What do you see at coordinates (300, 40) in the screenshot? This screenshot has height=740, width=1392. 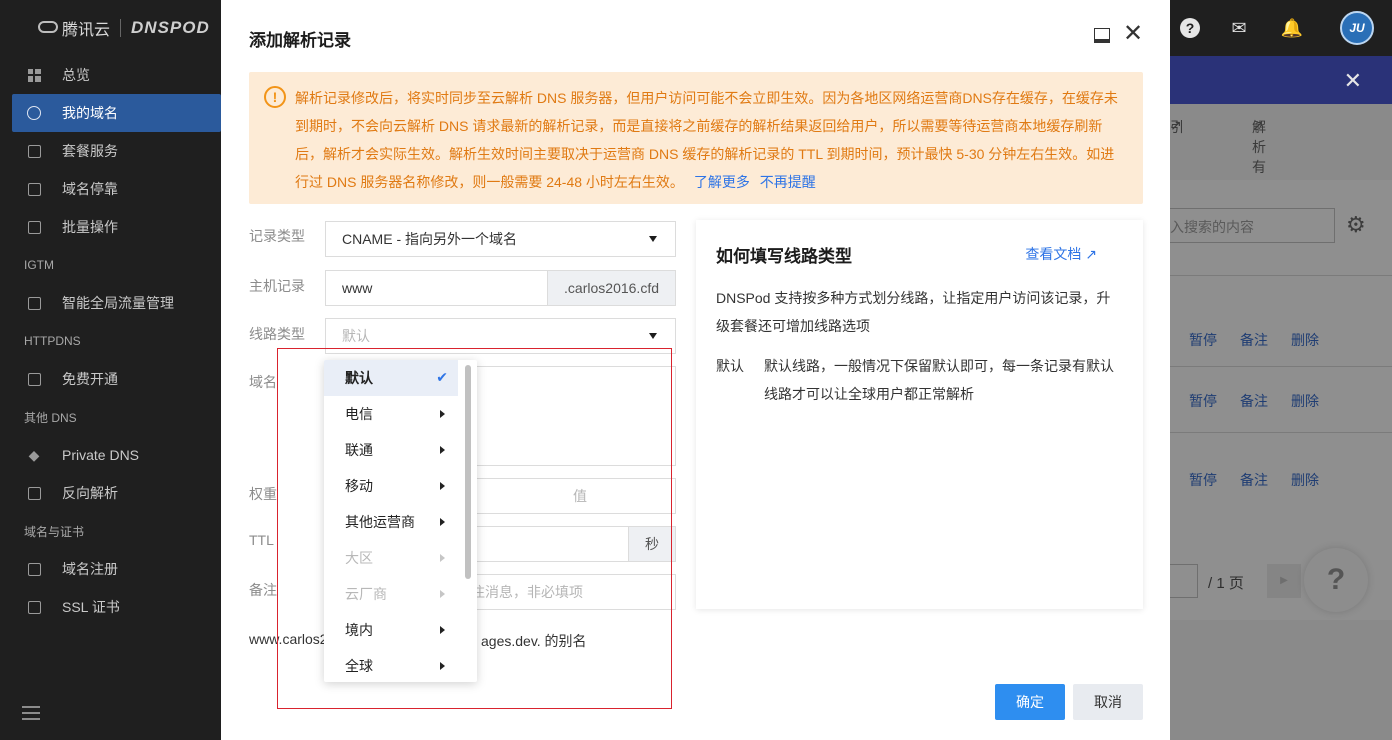 I see `dialog-title: 添加解析记录` at bounding box center [300, 40].